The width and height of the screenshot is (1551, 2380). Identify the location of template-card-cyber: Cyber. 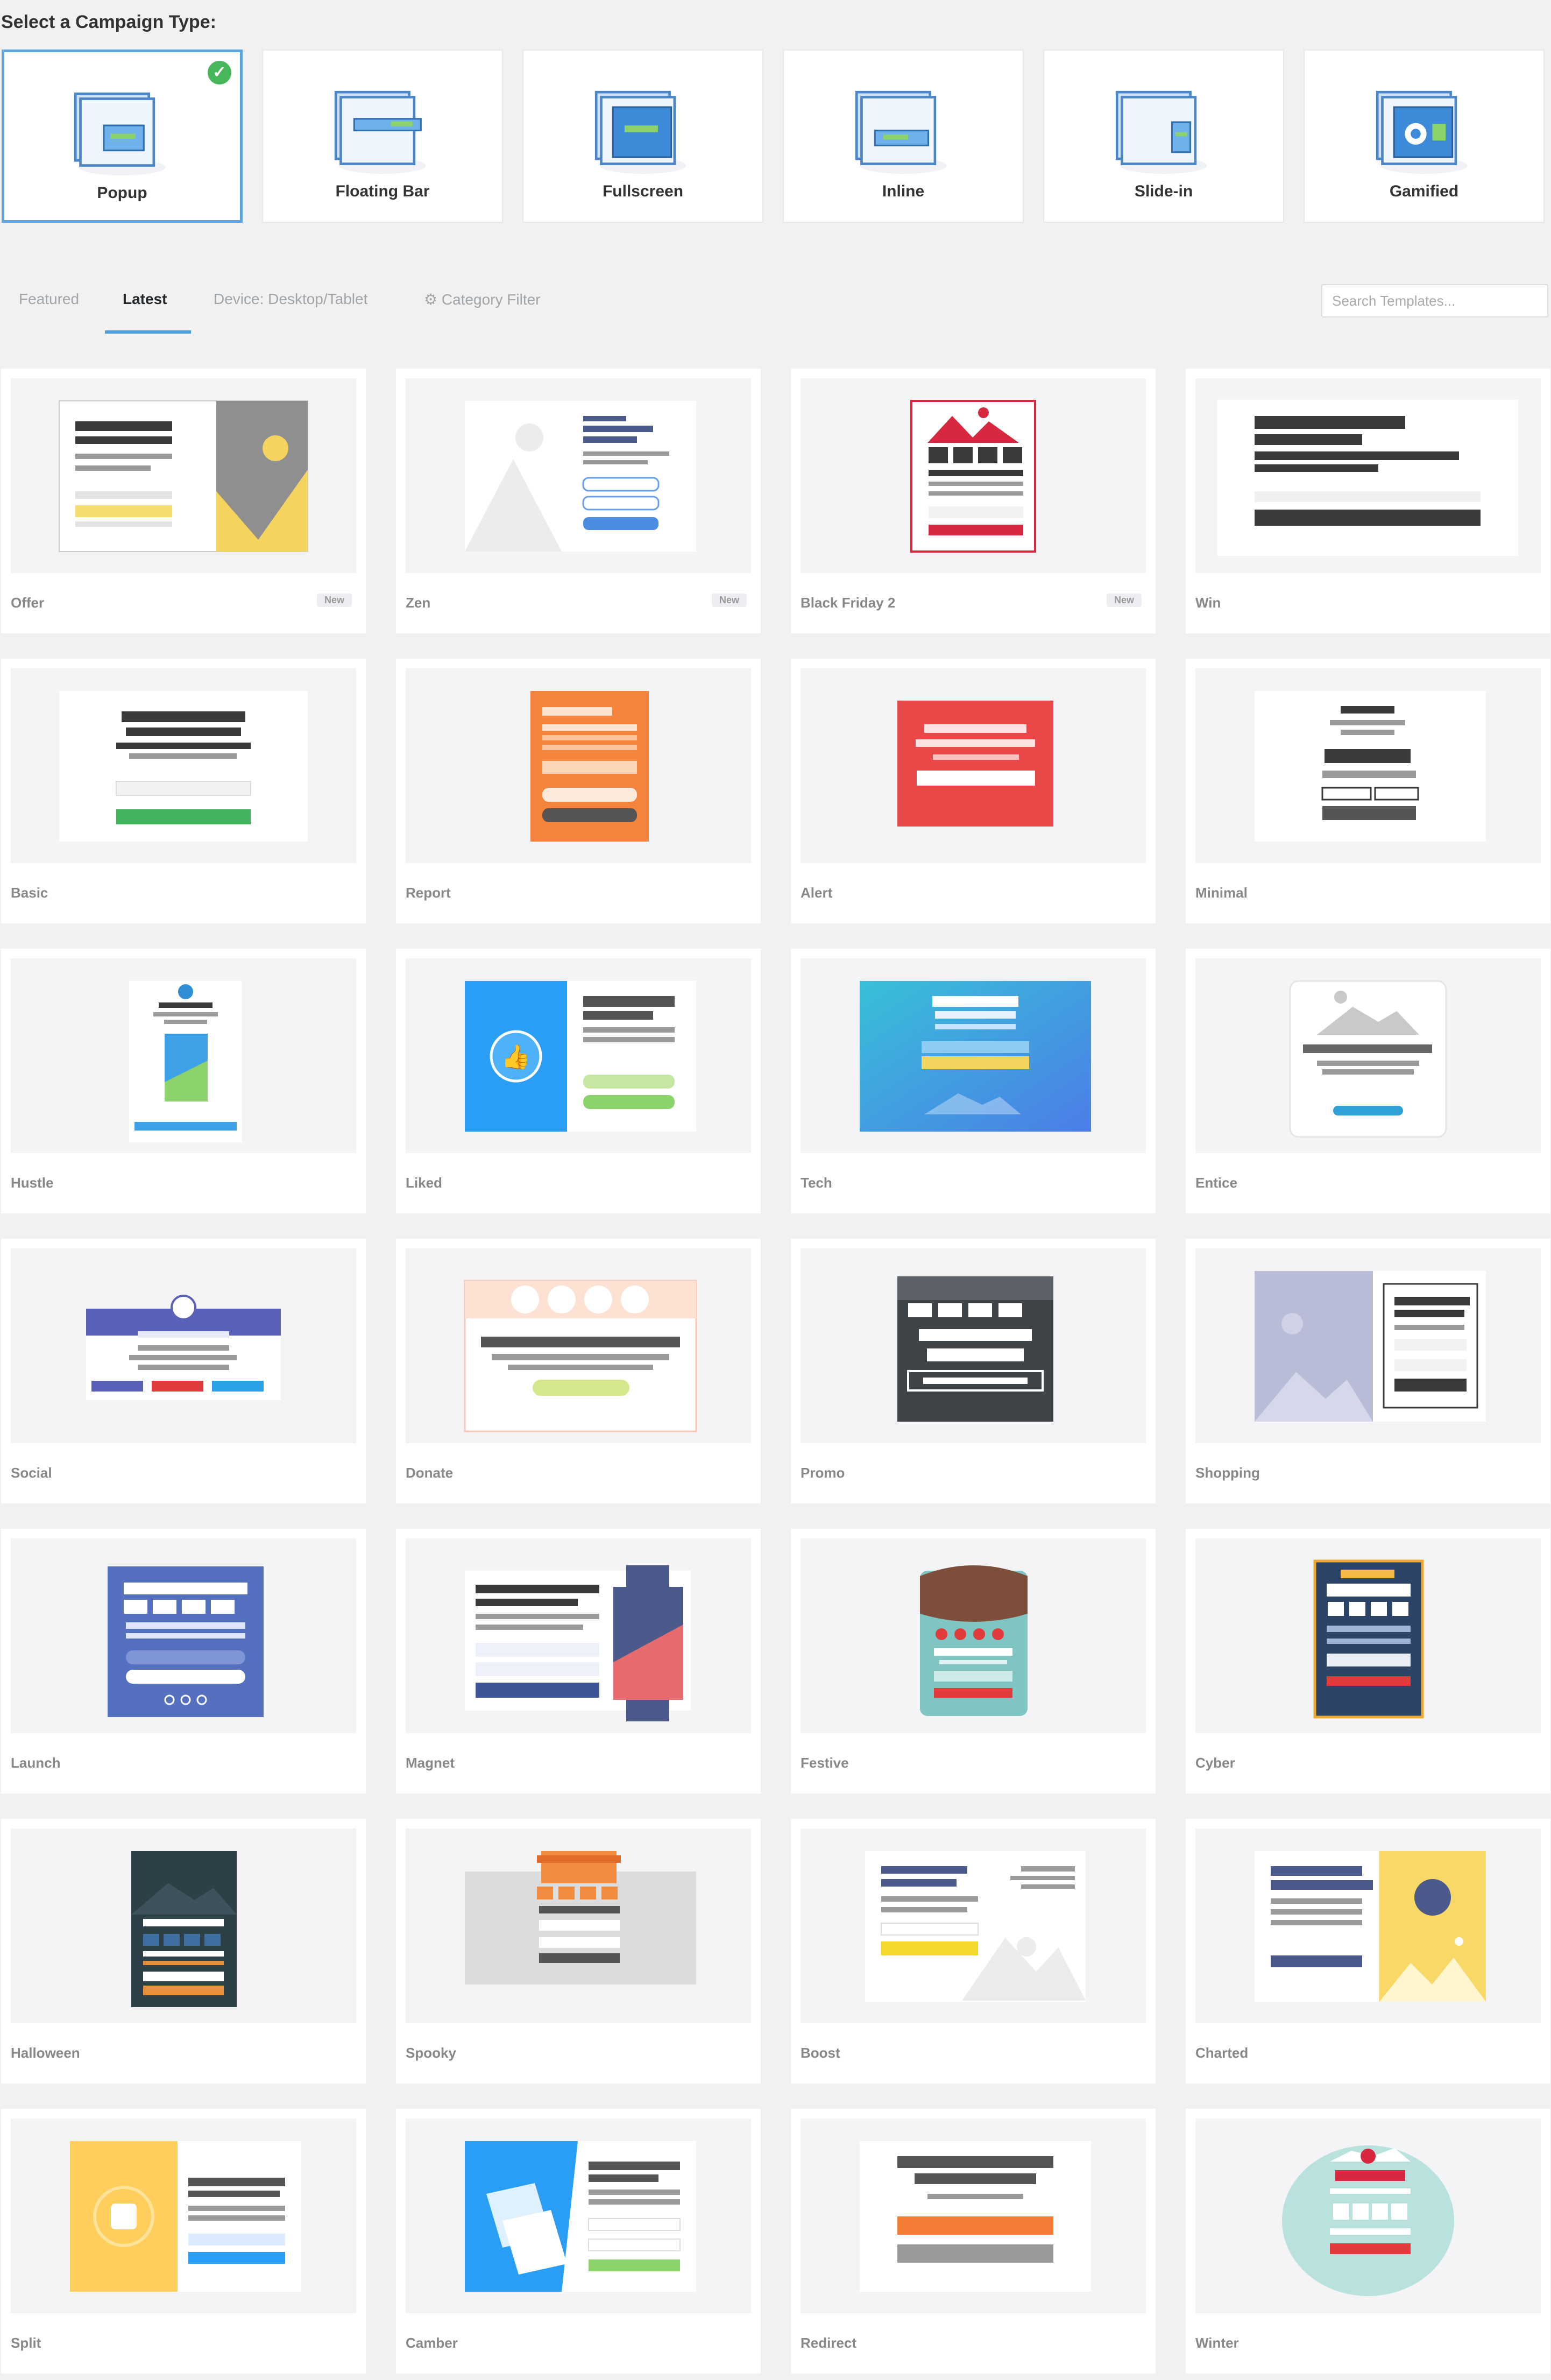
(1368, 1661).